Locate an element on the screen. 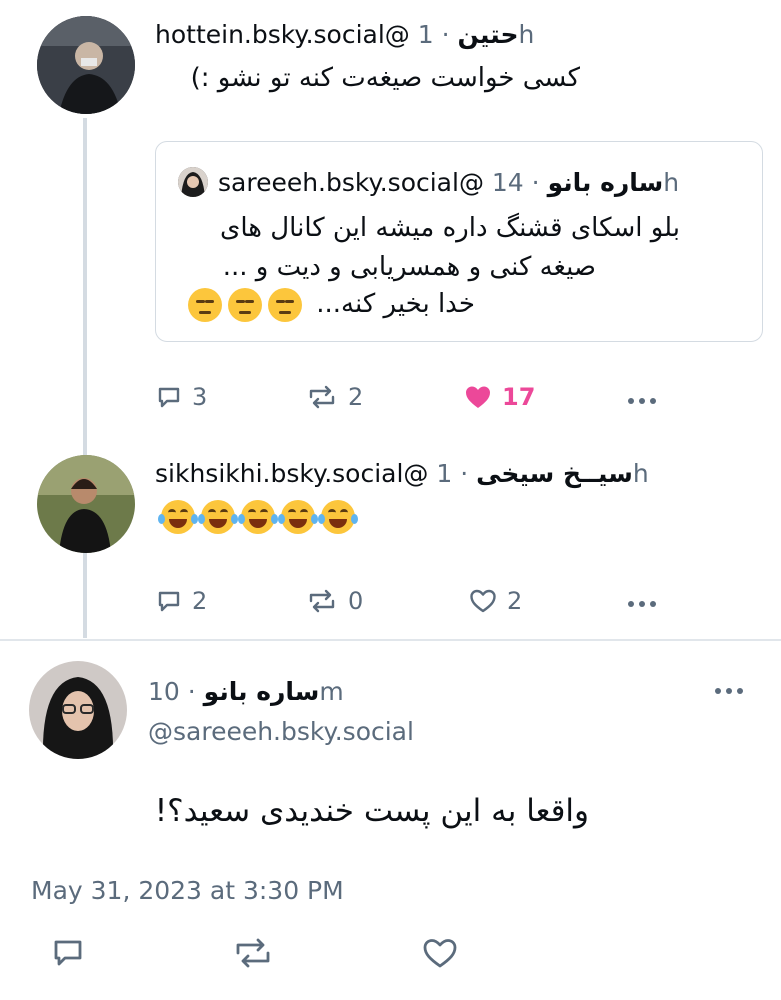 The height and width of the screenshot is (1000, 781). main-post-text: واقعا به این پست خندیدی سعید؟! is located at coordinates (371, 811).